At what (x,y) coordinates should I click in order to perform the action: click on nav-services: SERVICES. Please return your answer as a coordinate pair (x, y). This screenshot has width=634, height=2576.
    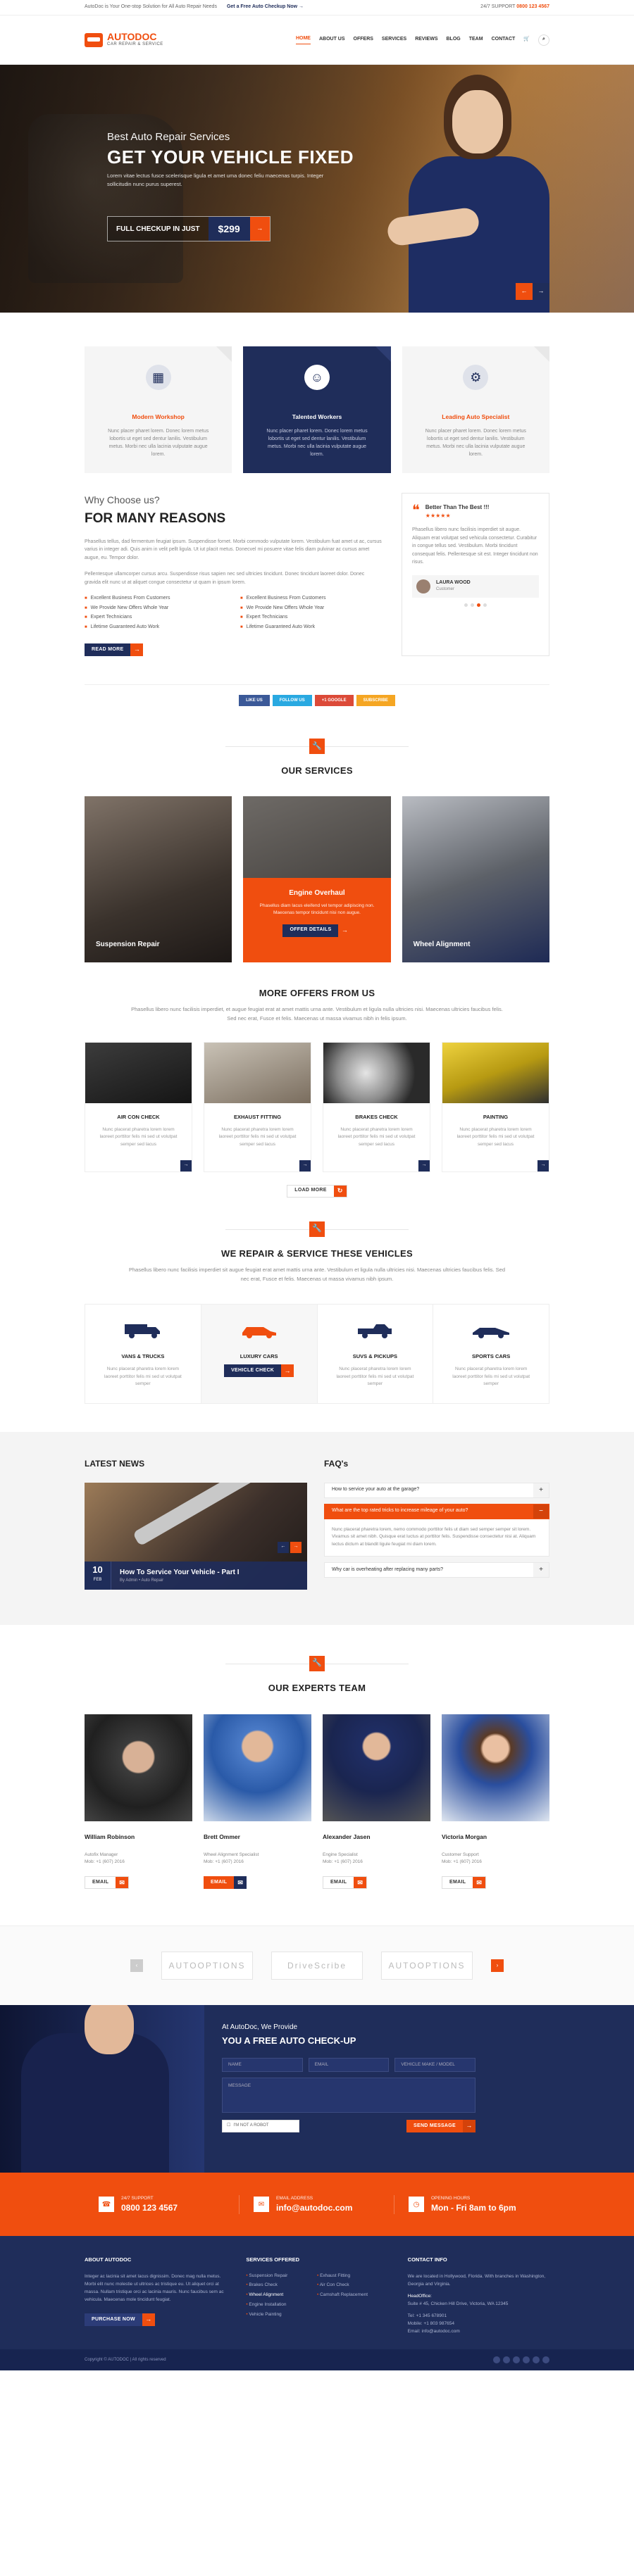
    Looking at the image, I should click on (394, 40).